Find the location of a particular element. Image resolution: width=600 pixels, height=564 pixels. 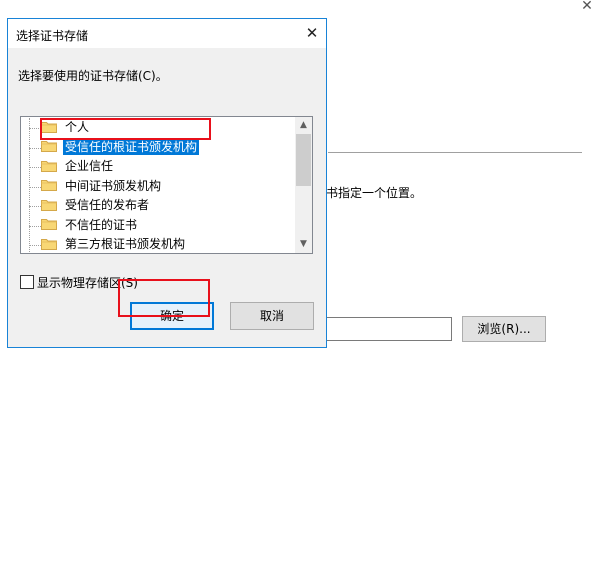

tree-item-label: 第三方根证书颁发机构 is located at coordinates (125, 244).